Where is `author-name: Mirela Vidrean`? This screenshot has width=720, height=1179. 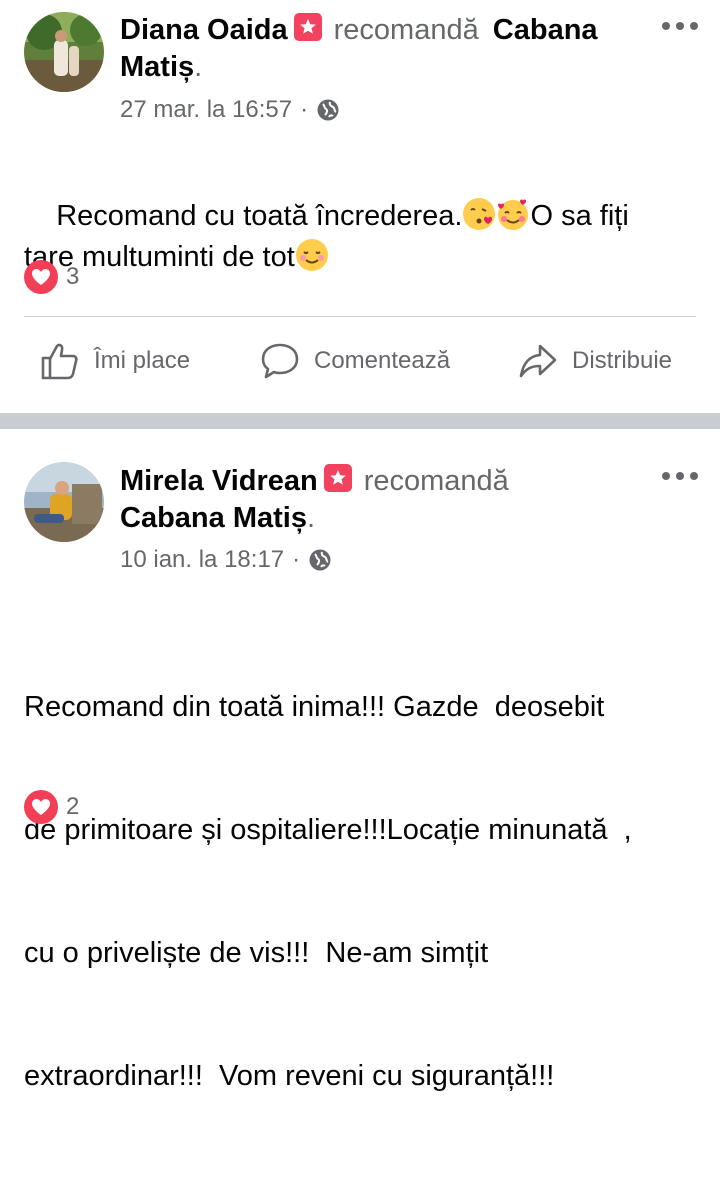 author-name: Mirela Vidrean is located at coordinates (219, 481).